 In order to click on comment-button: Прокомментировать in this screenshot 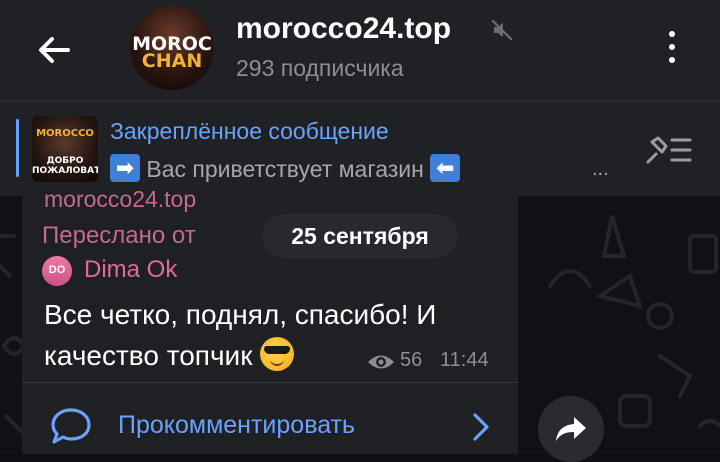, I will do `click(236, 425)`.